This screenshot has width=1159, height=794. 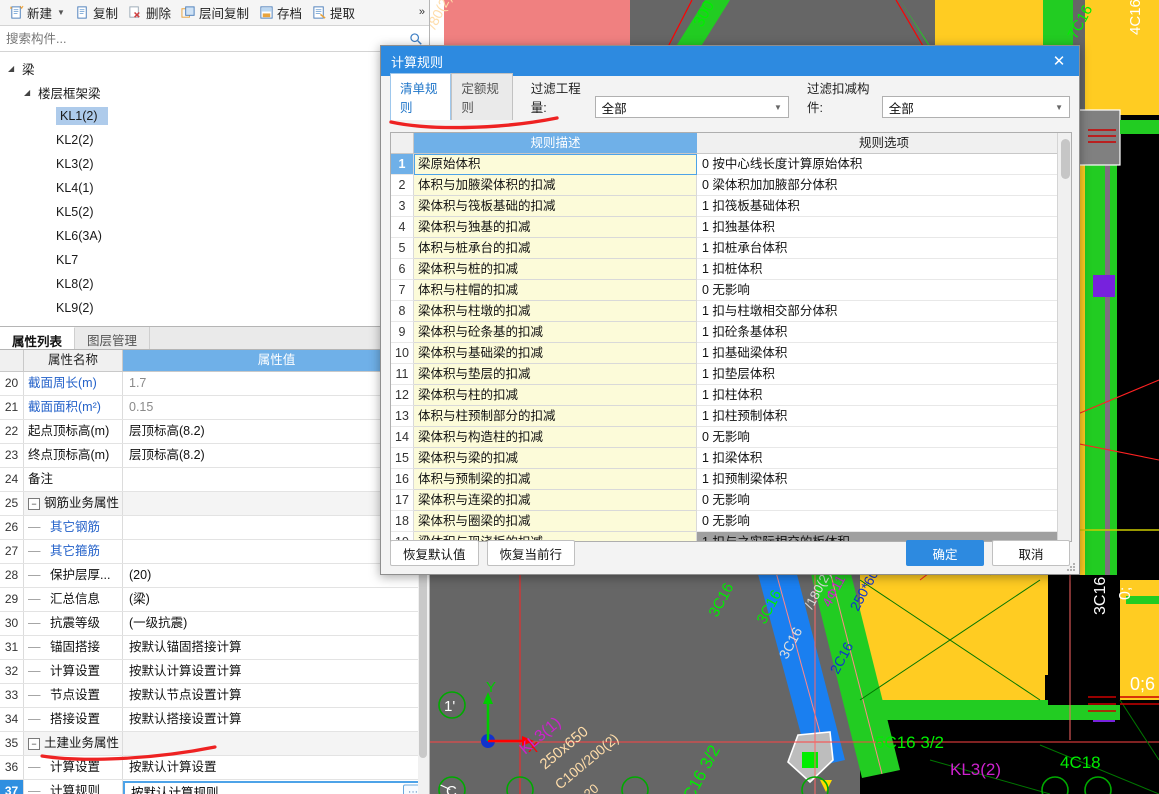 I want to click on rule-option-cell: 1 扣基础梁体积, so click(x=884, y=353).